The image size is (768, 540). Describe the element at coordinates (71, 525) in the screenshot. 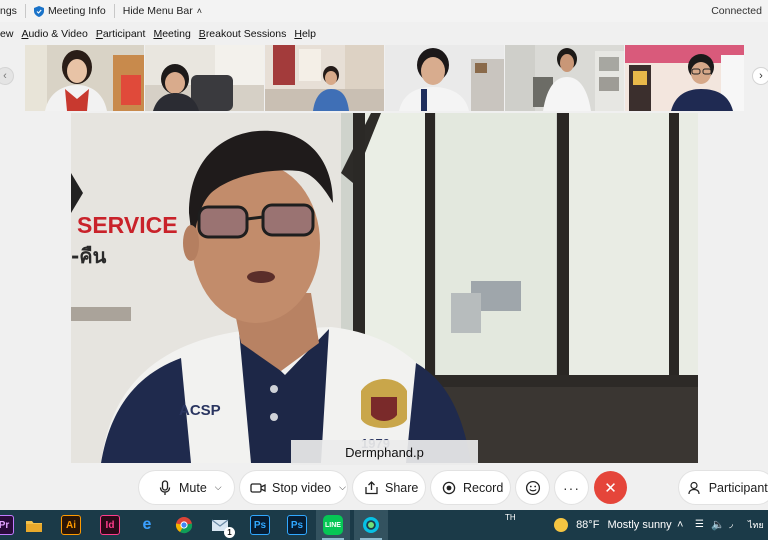

I see `illustrator-icon: Ai` at that location.